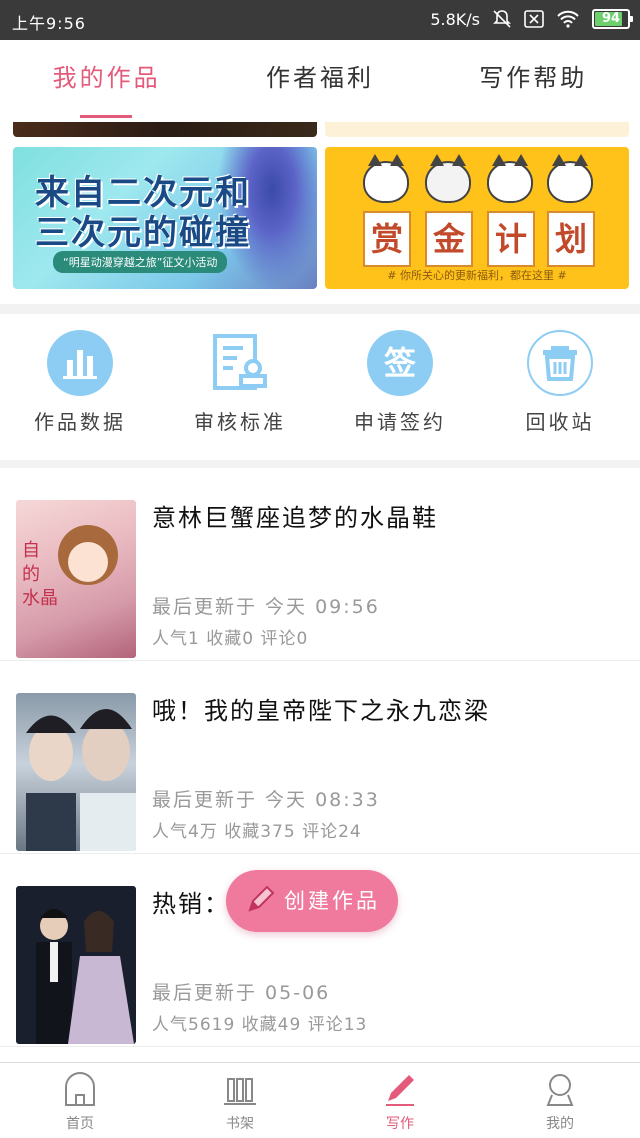 This screenshot has height=1138, width=640. I want to click on recycle-bin-button: 回收站, so click(560, 387).